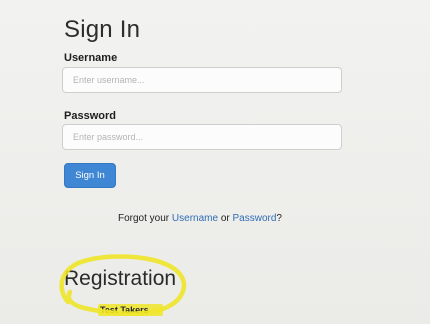 This screenshot has height=324, width=430. I want to click on forgot-username-link: Username, so click(195, 218).